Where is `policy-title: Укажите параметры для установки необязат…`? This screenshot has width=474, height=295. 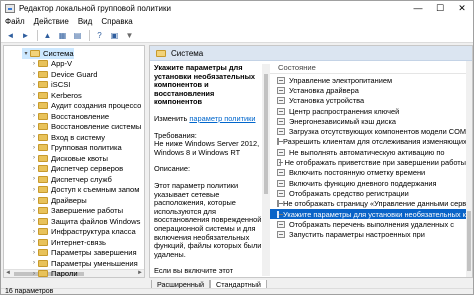 policy-title: Укажите параметры для установки необязат… is located at coordinates (204, 85).